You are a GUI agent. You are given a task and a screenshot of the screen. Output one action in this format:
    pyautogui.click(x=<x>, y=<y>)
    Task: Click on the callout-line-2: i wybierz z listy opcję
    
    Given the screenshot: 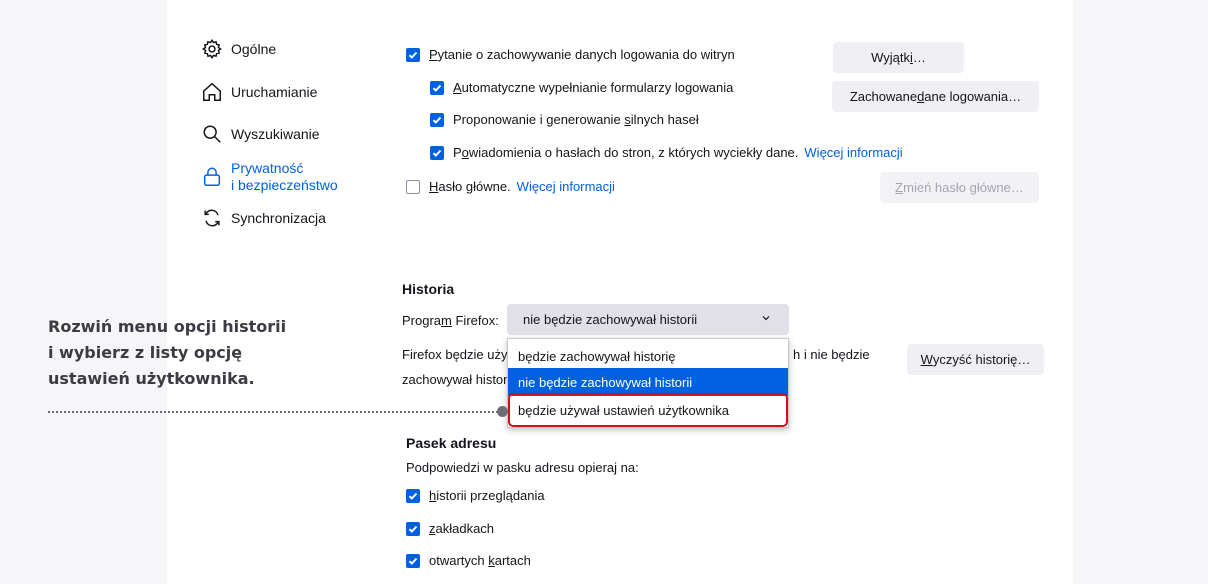 What is the action you would take?
    pyautogui.click(x=145, y=352)
    